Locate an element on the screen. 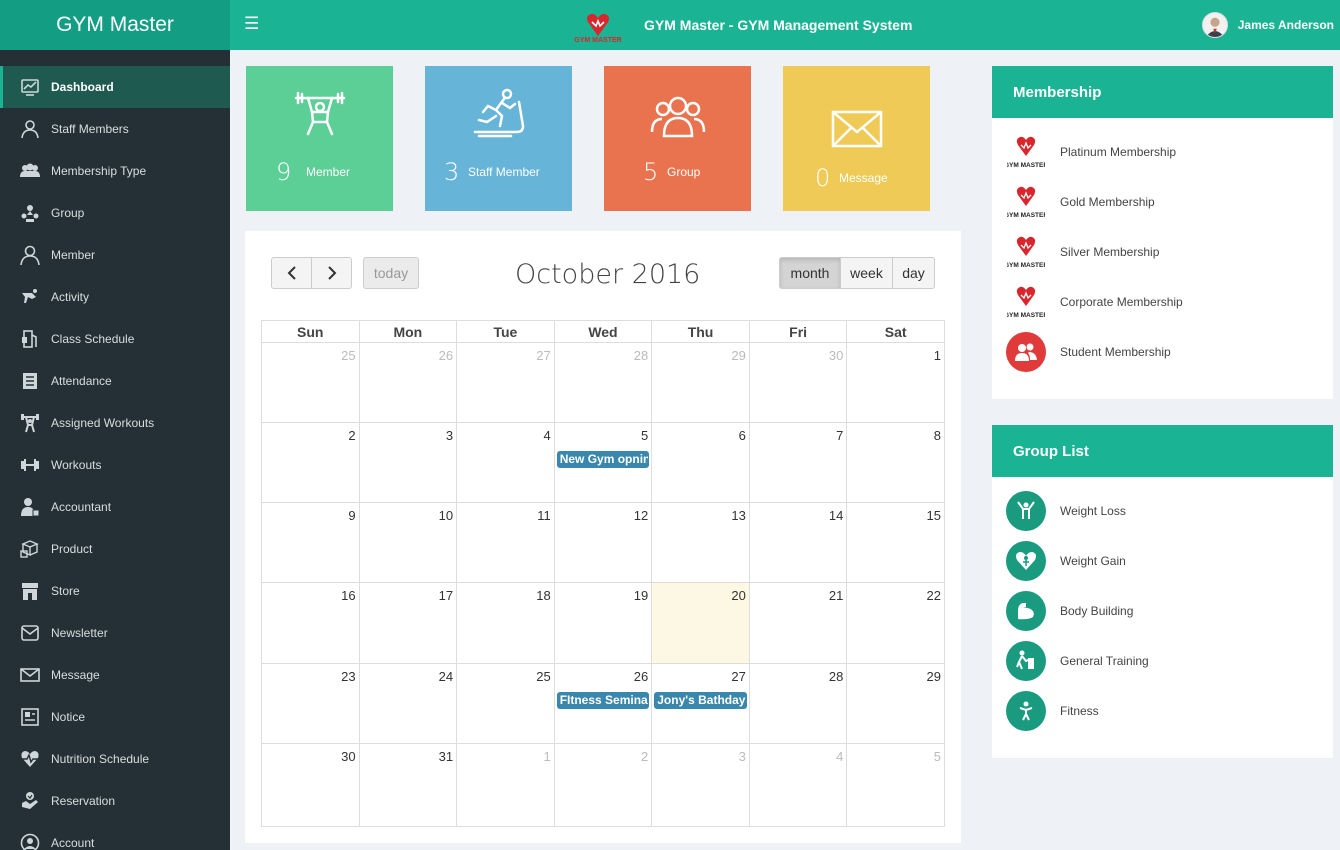 The image size is (1340, 850). calendar-event: FItness Seminar is located at coordinates (603, 700).